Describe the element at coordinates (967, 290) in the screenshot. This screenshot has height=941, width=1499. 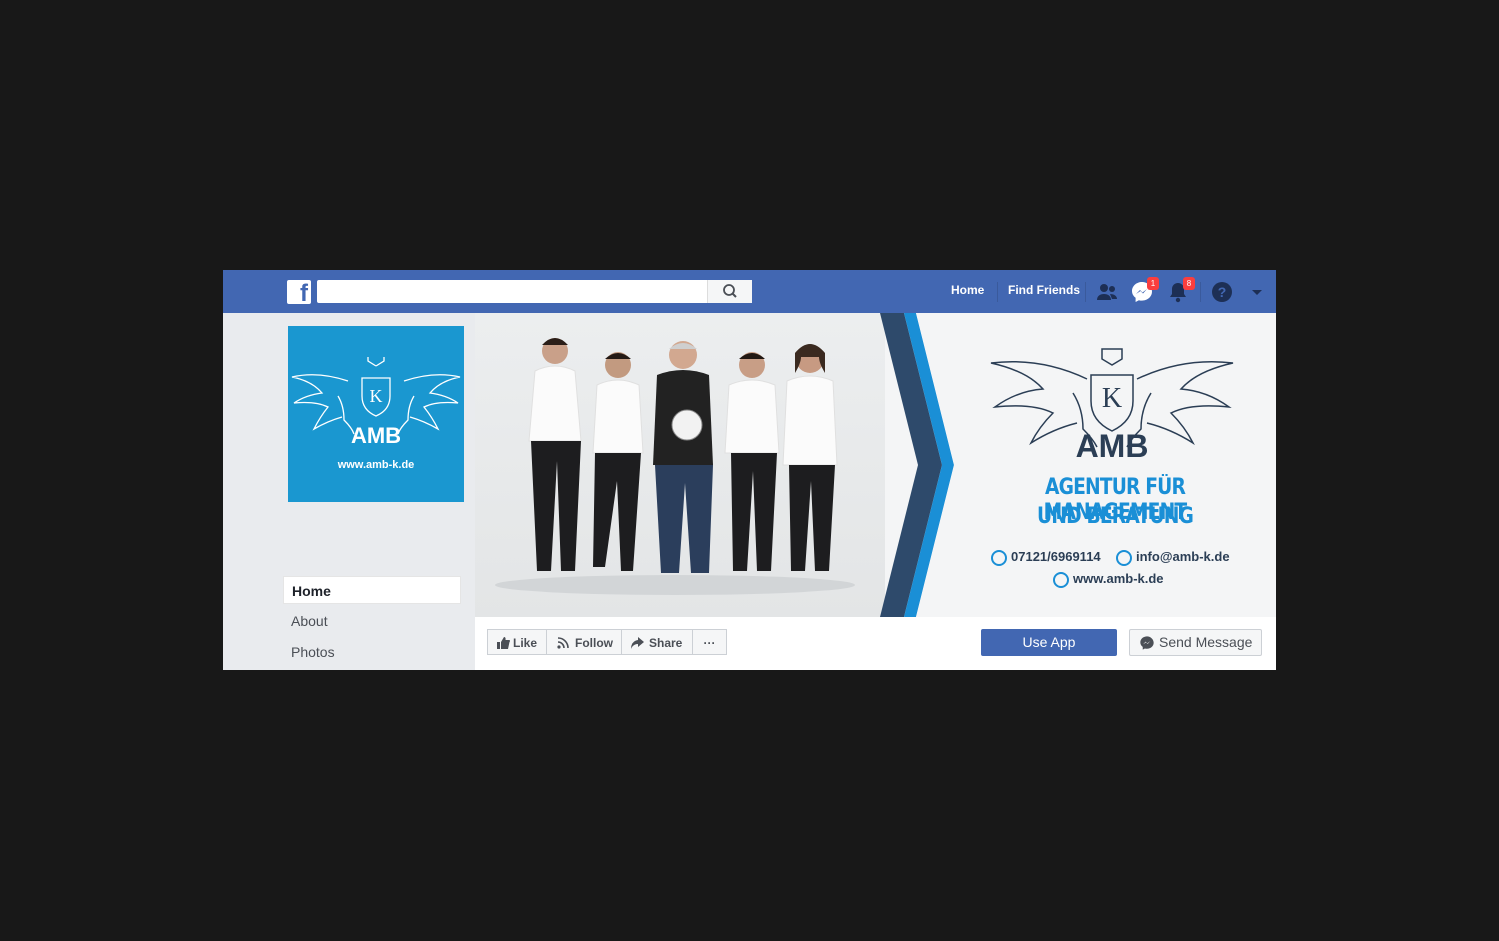
I see `nav-home-link: Home` at that location.